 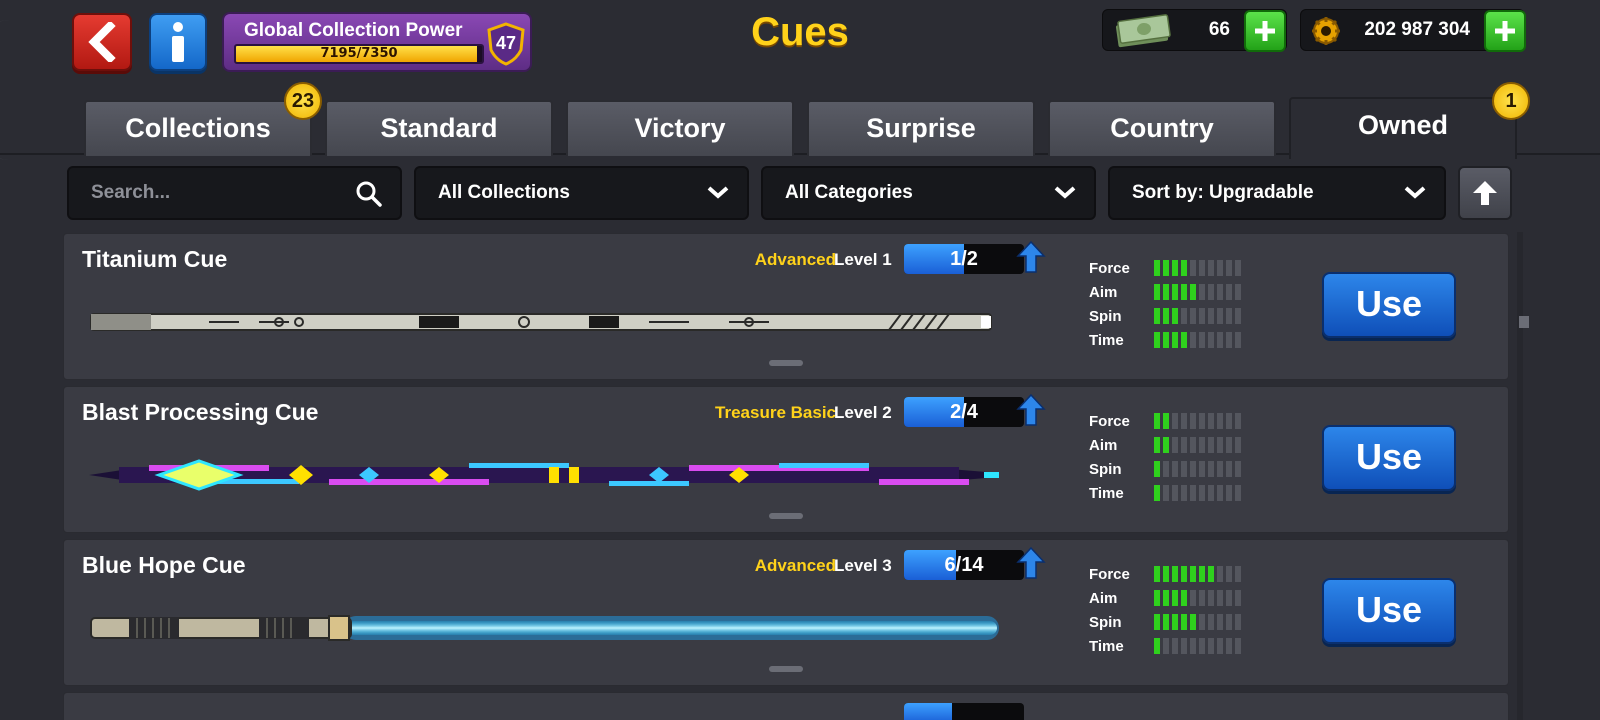 I want to click on stat-force-bar, so click(x=1197, y=268).